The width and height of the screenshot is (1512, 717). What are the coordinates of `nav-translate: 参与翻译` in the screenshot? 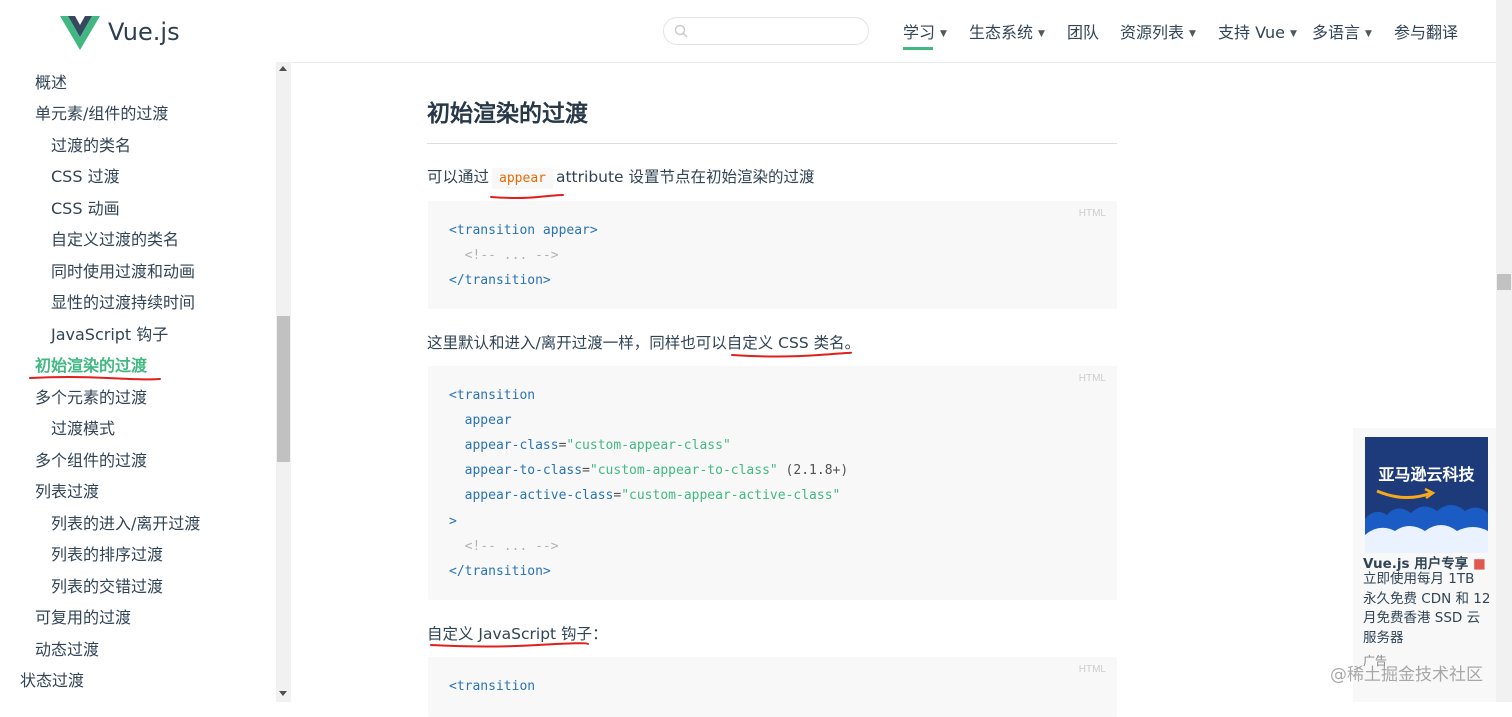 It's located at (1426, 31).